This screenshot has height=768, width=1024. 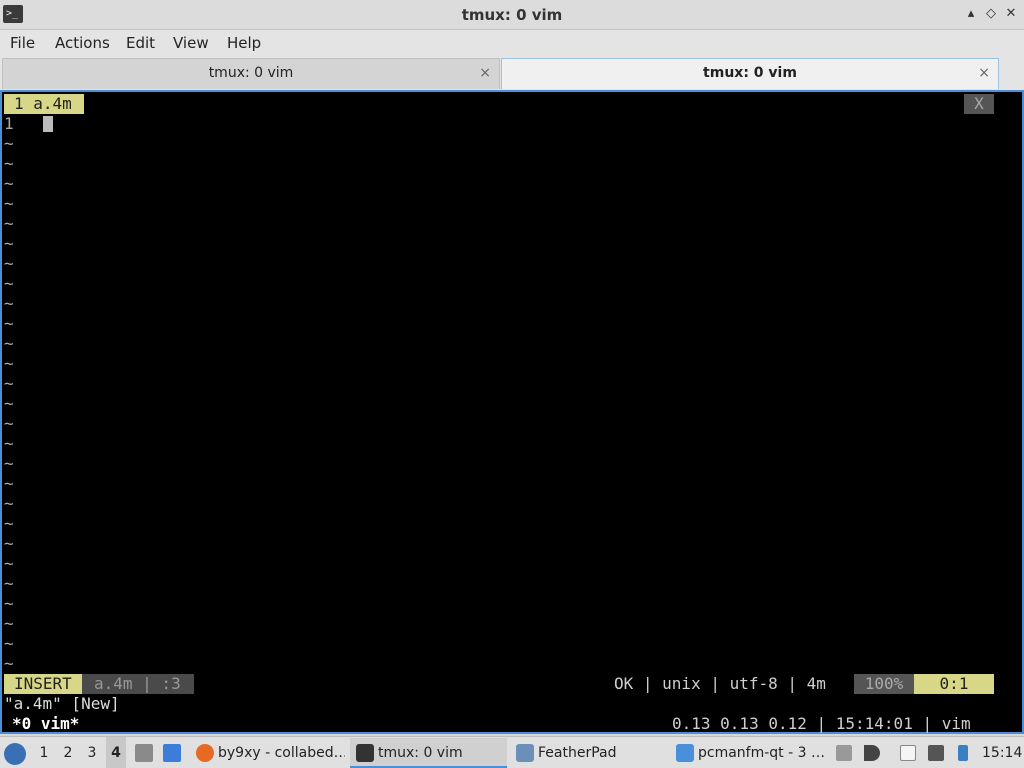 What do you see at coordinates (1002, 752) in the screenshot?
I see `clock: 15:14` at bounding box center [1002, 752].